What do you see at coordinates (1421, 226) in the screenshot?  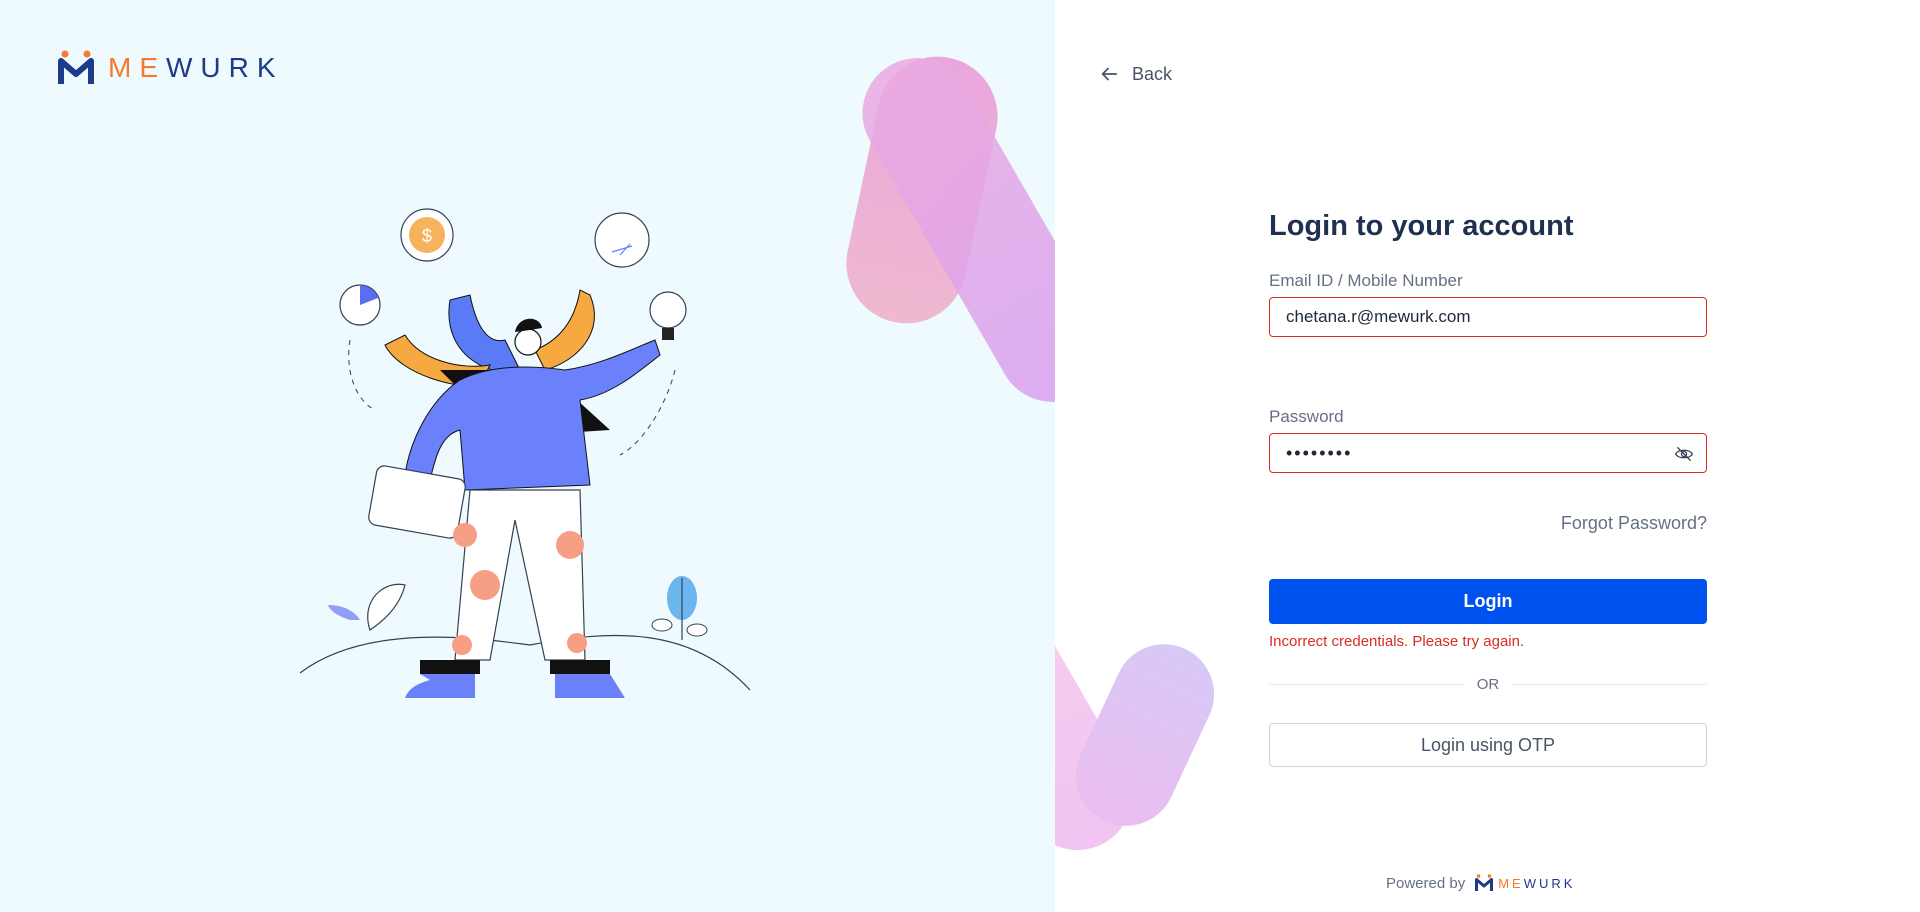 I see `page-title: Login to your account` at bounding box center [1421, 226].